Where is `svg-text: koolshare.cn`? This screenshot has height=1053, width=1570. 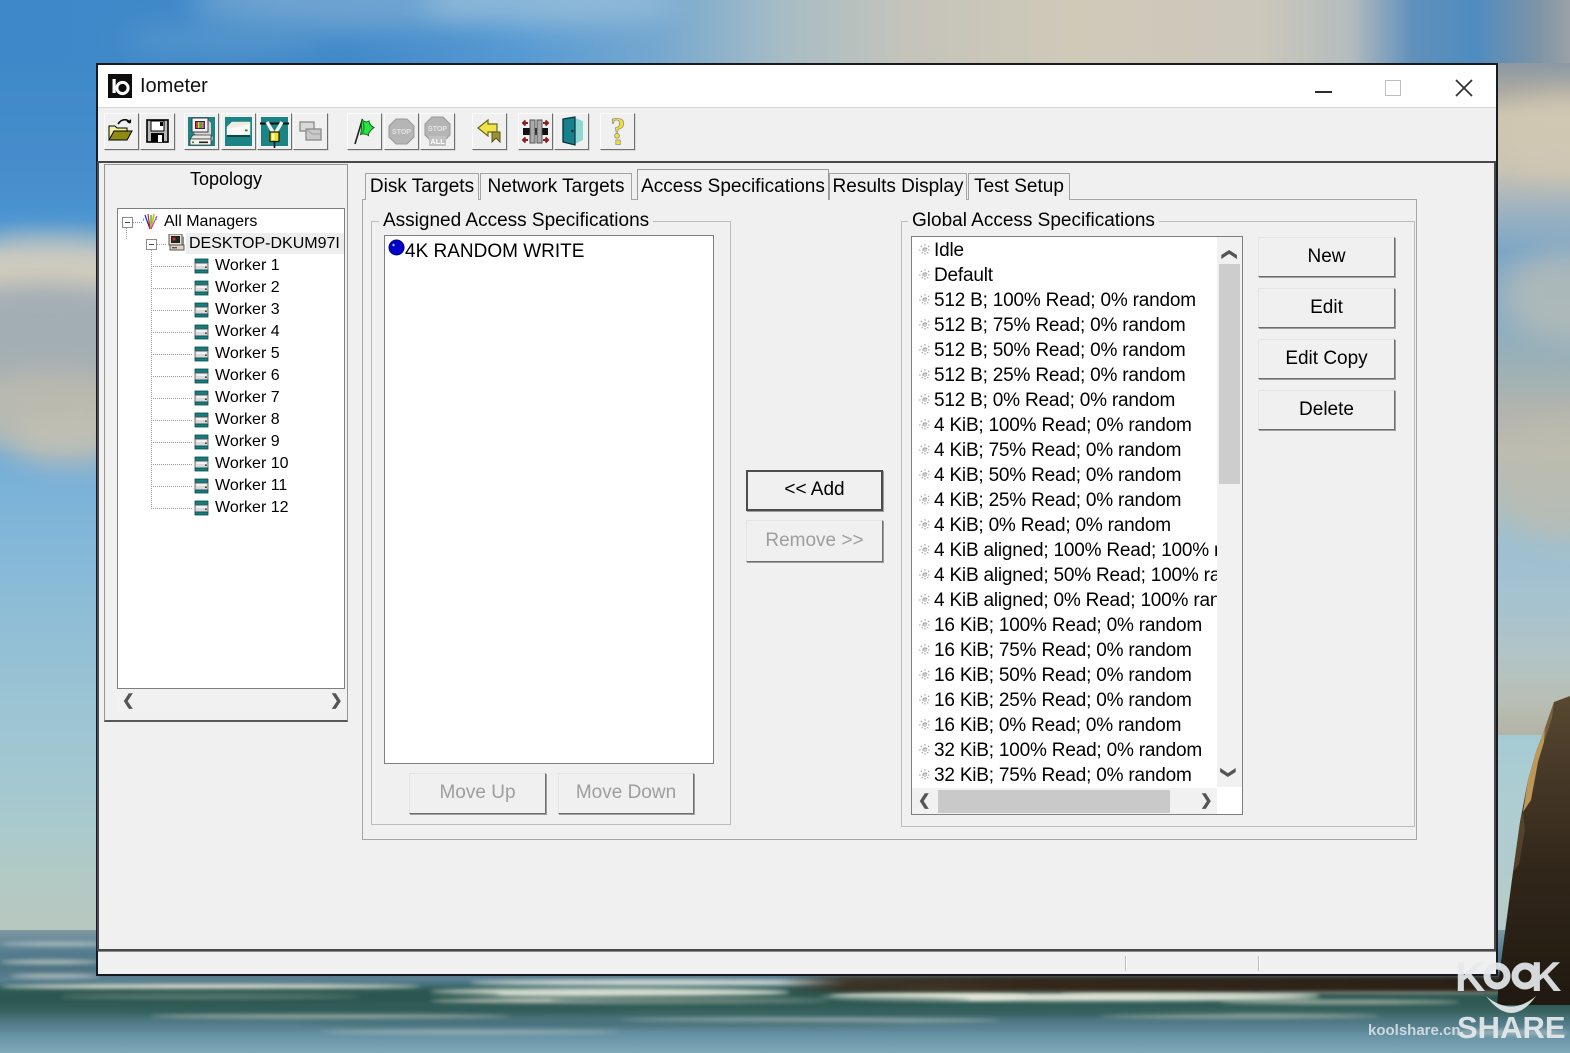
svg-text: koolshare.cn is located at coordinates (1414, 1030).